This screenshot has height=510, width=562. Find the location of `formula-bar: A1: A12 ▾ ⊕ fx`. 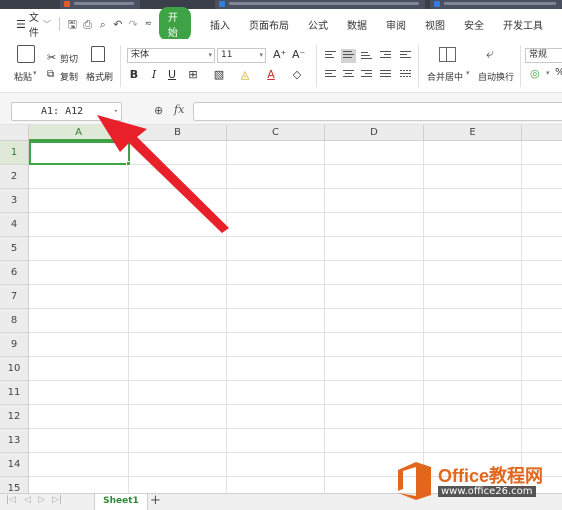

formula-bar: A1: A12 ▾ ⊕ fx is located at coordinates (281, 109).